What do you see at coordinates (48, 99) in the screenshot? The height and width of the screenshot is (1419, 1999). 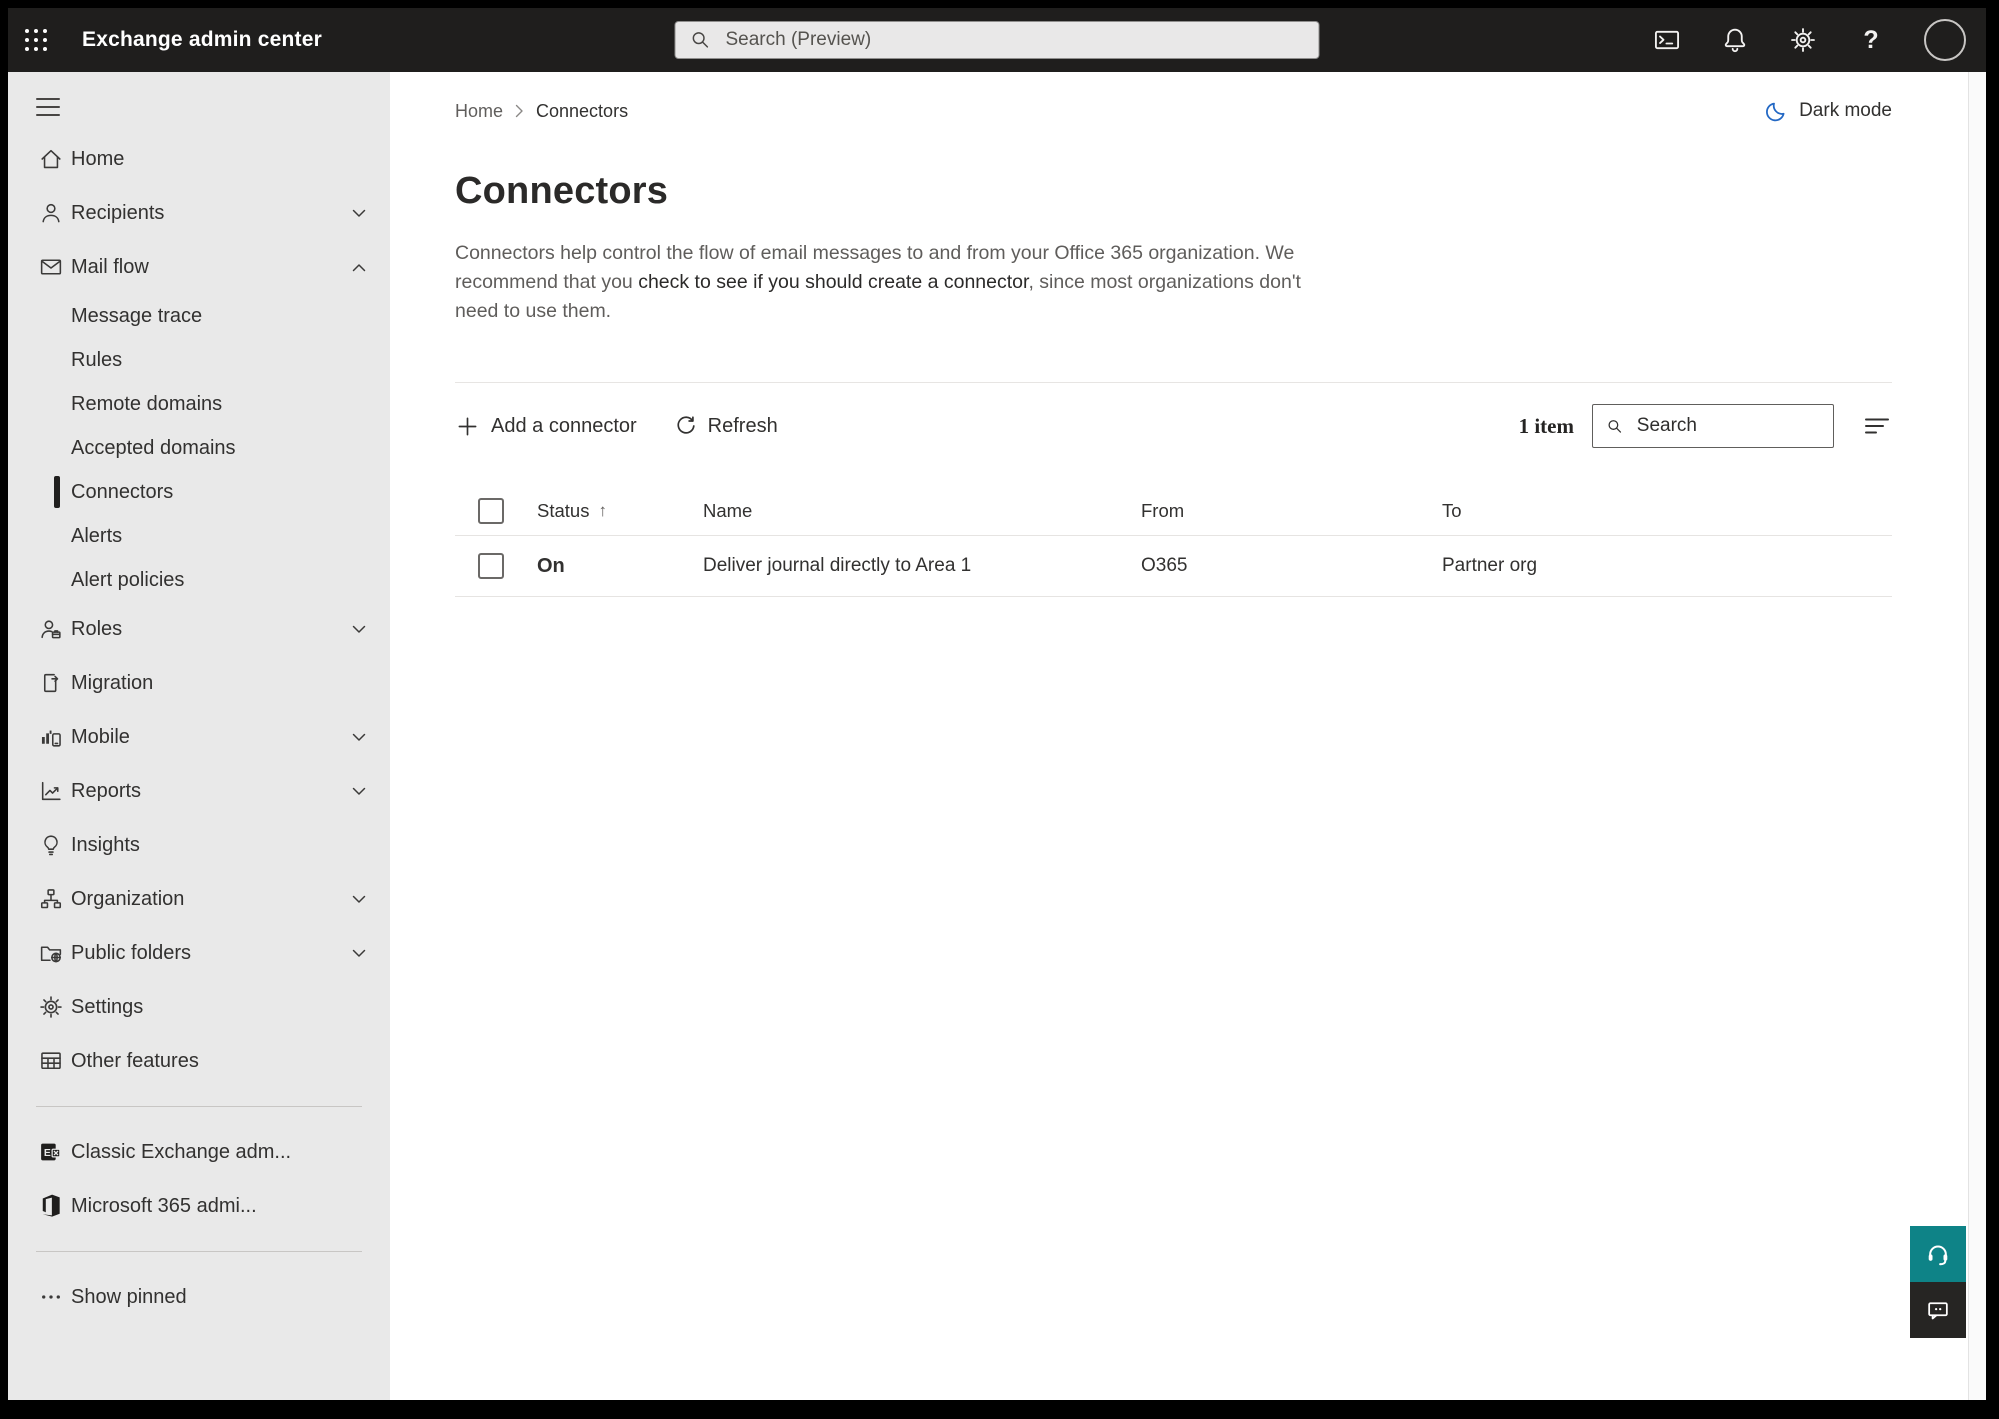 I see `hamburger-icon` at bounding box center [48, 99].